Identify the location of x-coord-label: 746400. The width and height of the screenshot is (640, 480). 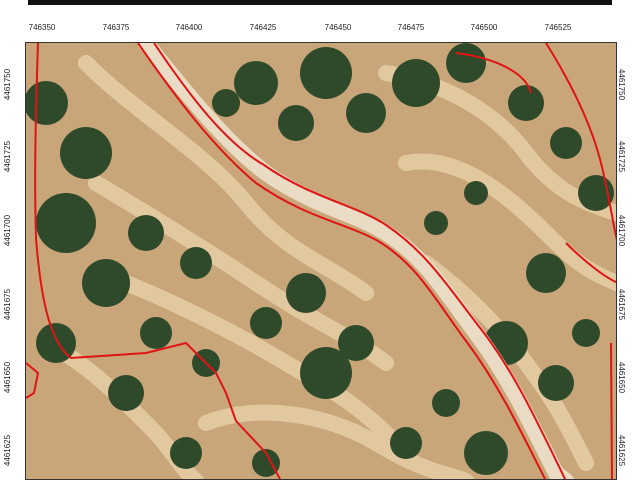
(189, 27).